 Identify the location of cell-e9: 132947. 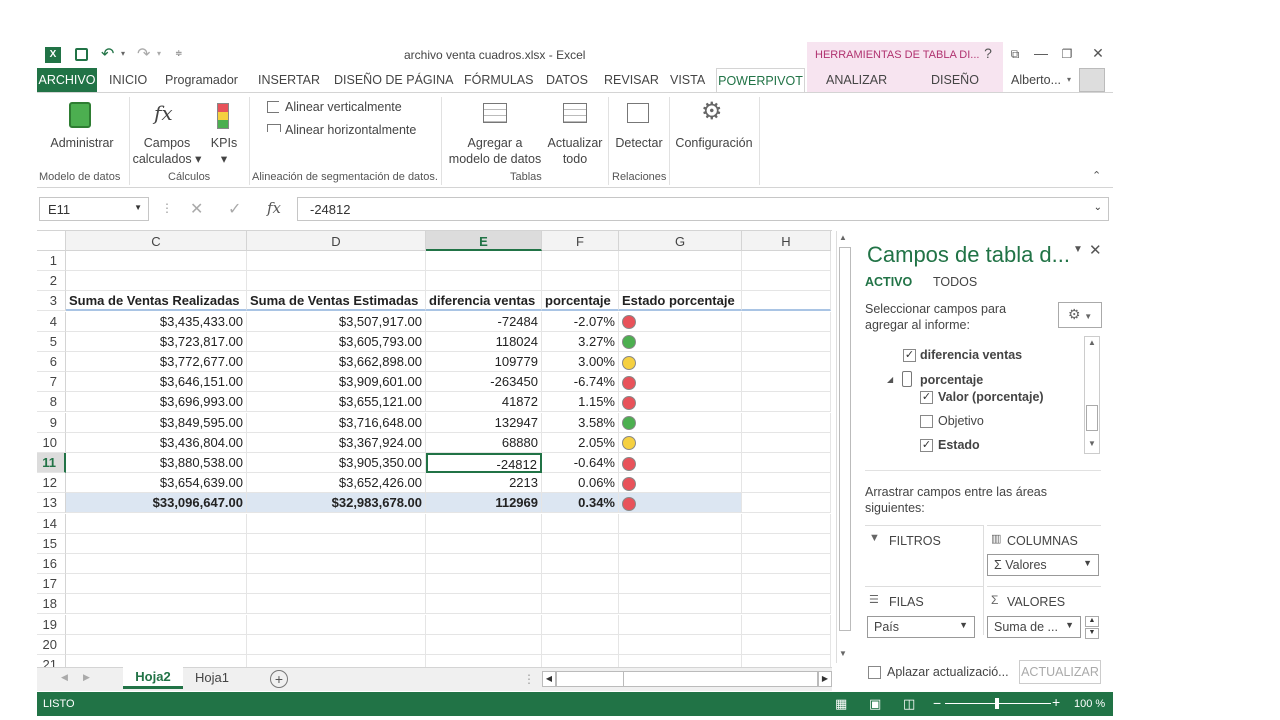
(484, 422).